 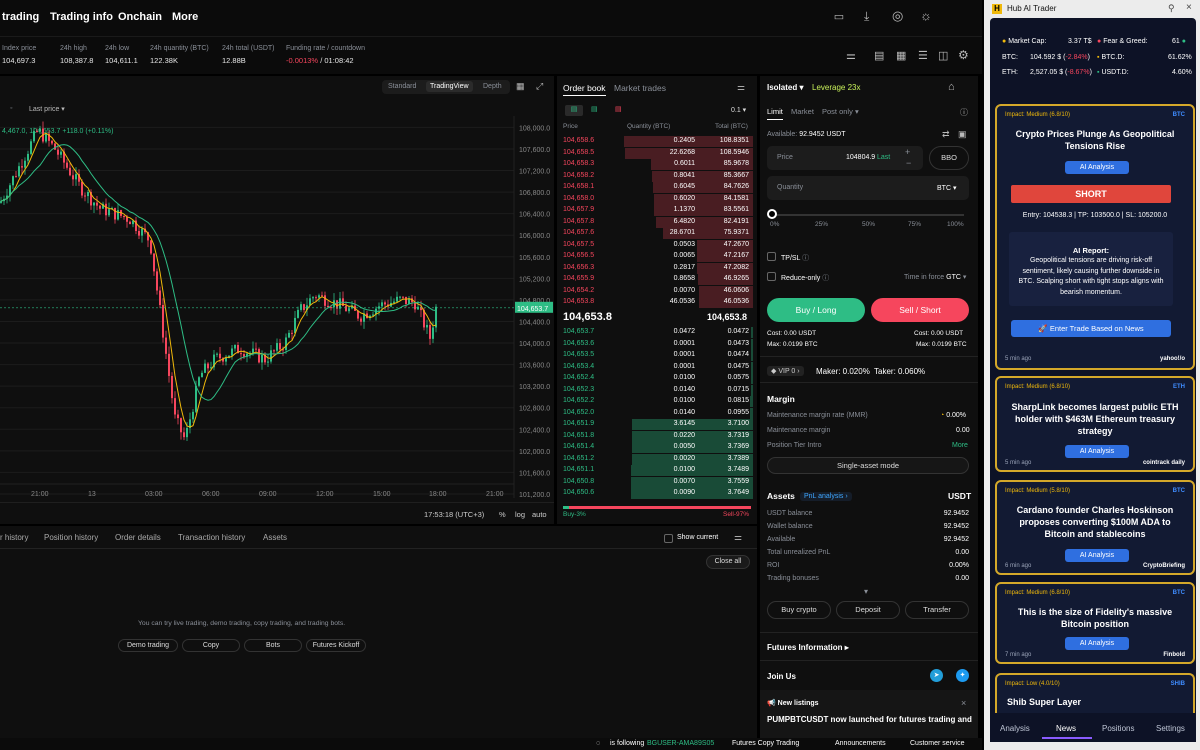 What do you see at coordinates (845, 158) in the screenshot?
I see `price-input: Price 104804.9 Last + −` at bounding box center [845, 158].